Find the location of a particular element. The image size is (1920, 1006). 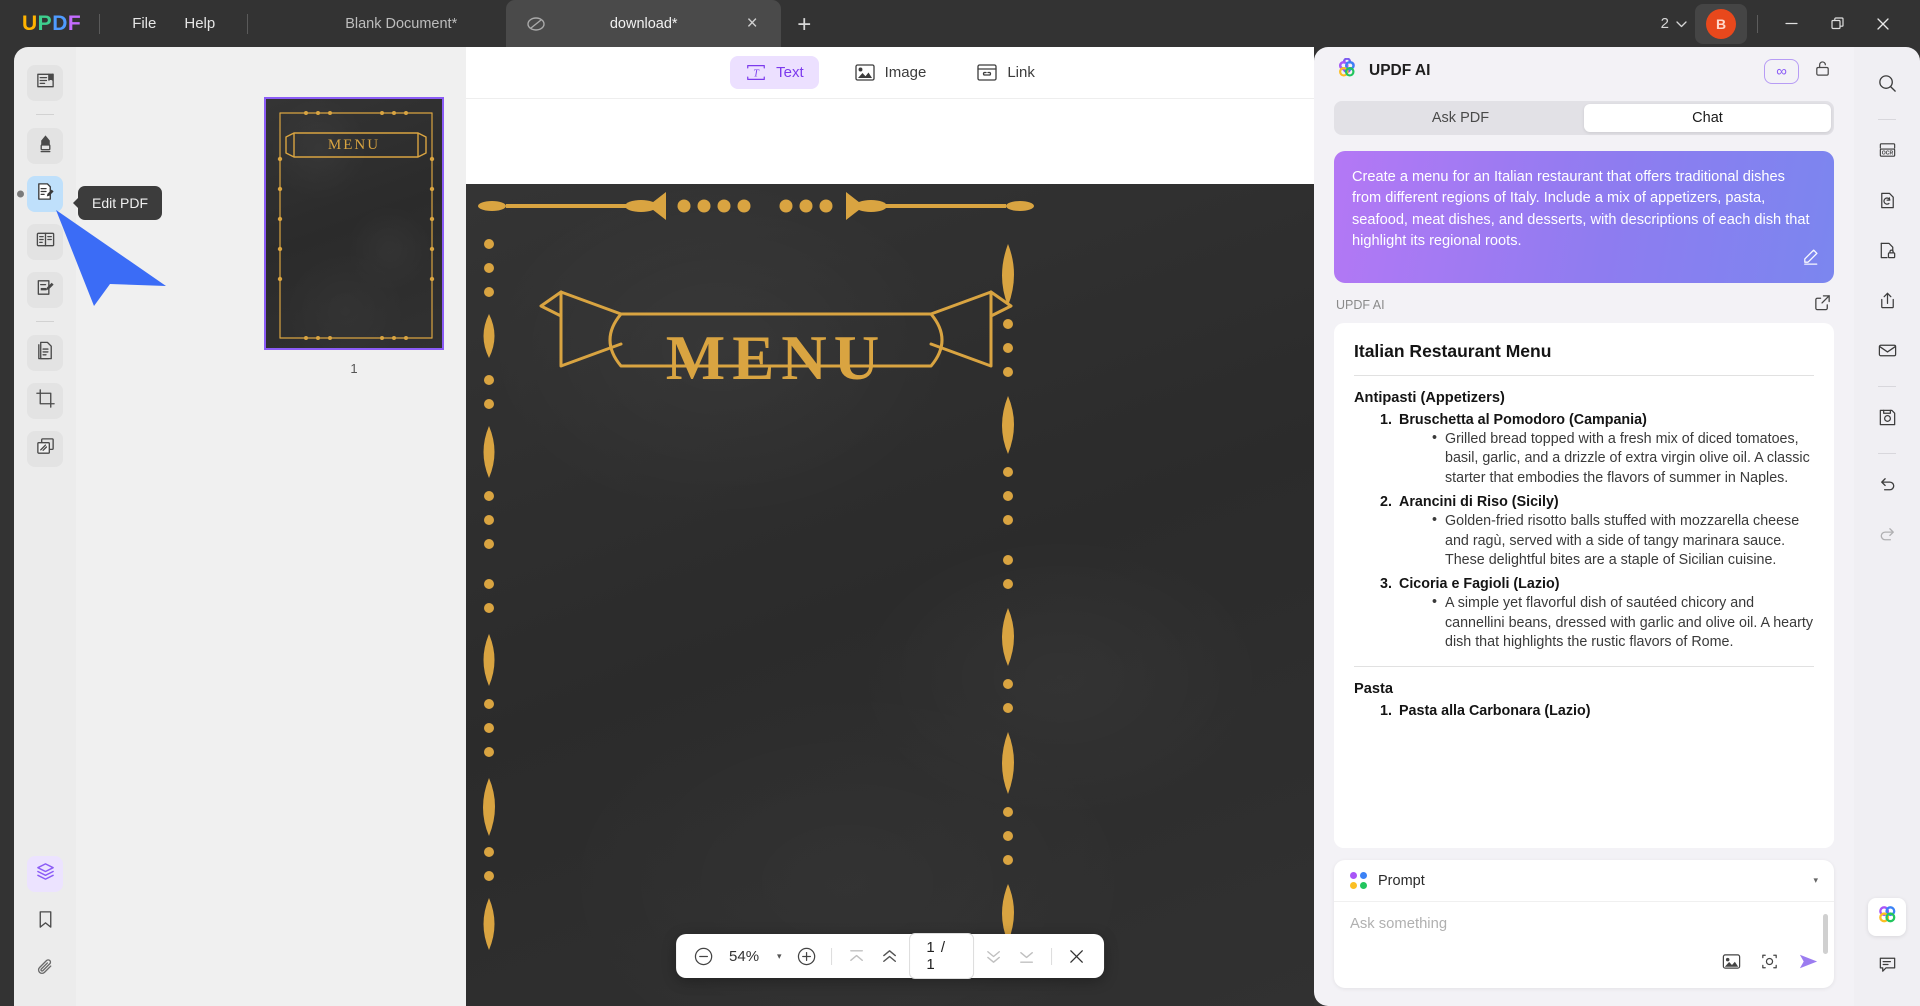

send-icon is located at coordinates (1808, 964).